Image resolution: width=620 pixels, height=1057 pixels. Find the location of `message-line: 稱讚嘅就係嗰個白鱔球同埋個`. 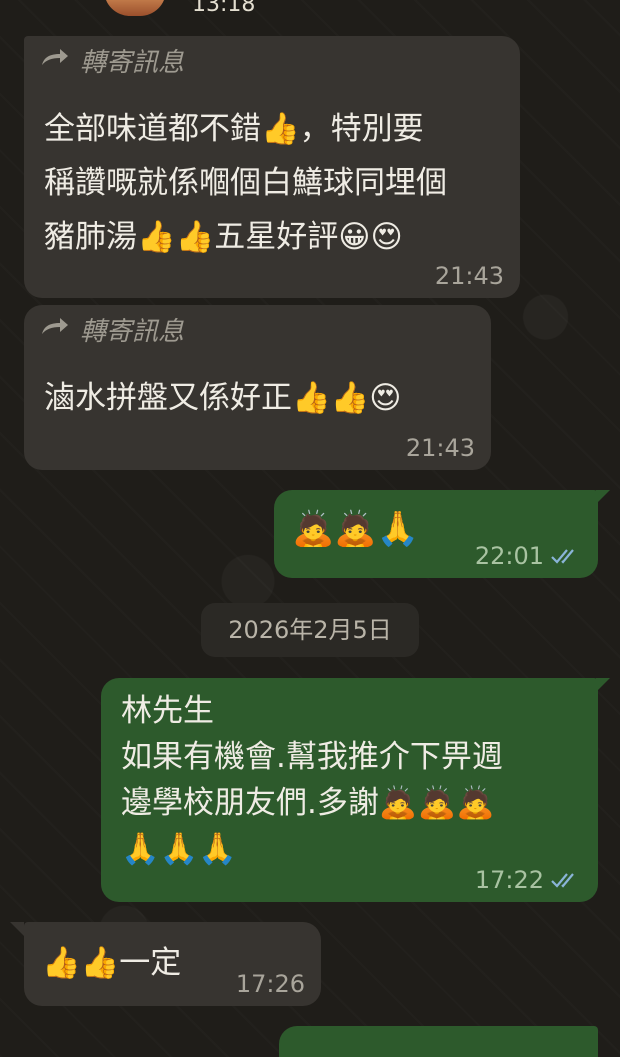

message-line: 稱讚嘅就係嗰個白鱔球同埋個 is located at coordinates (245, 183).